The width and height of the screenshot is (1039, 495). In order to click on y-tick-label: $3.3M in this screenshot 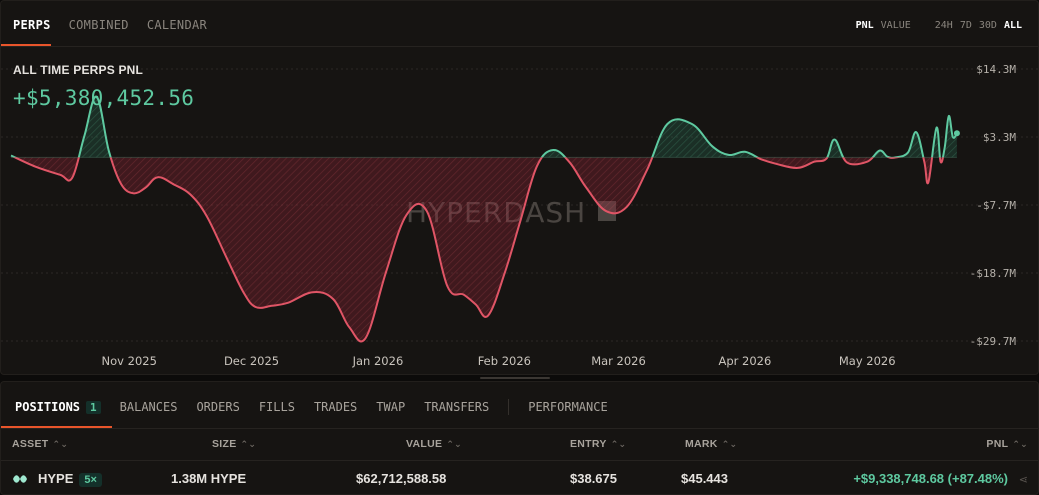, I will do `click(999, 137)`.